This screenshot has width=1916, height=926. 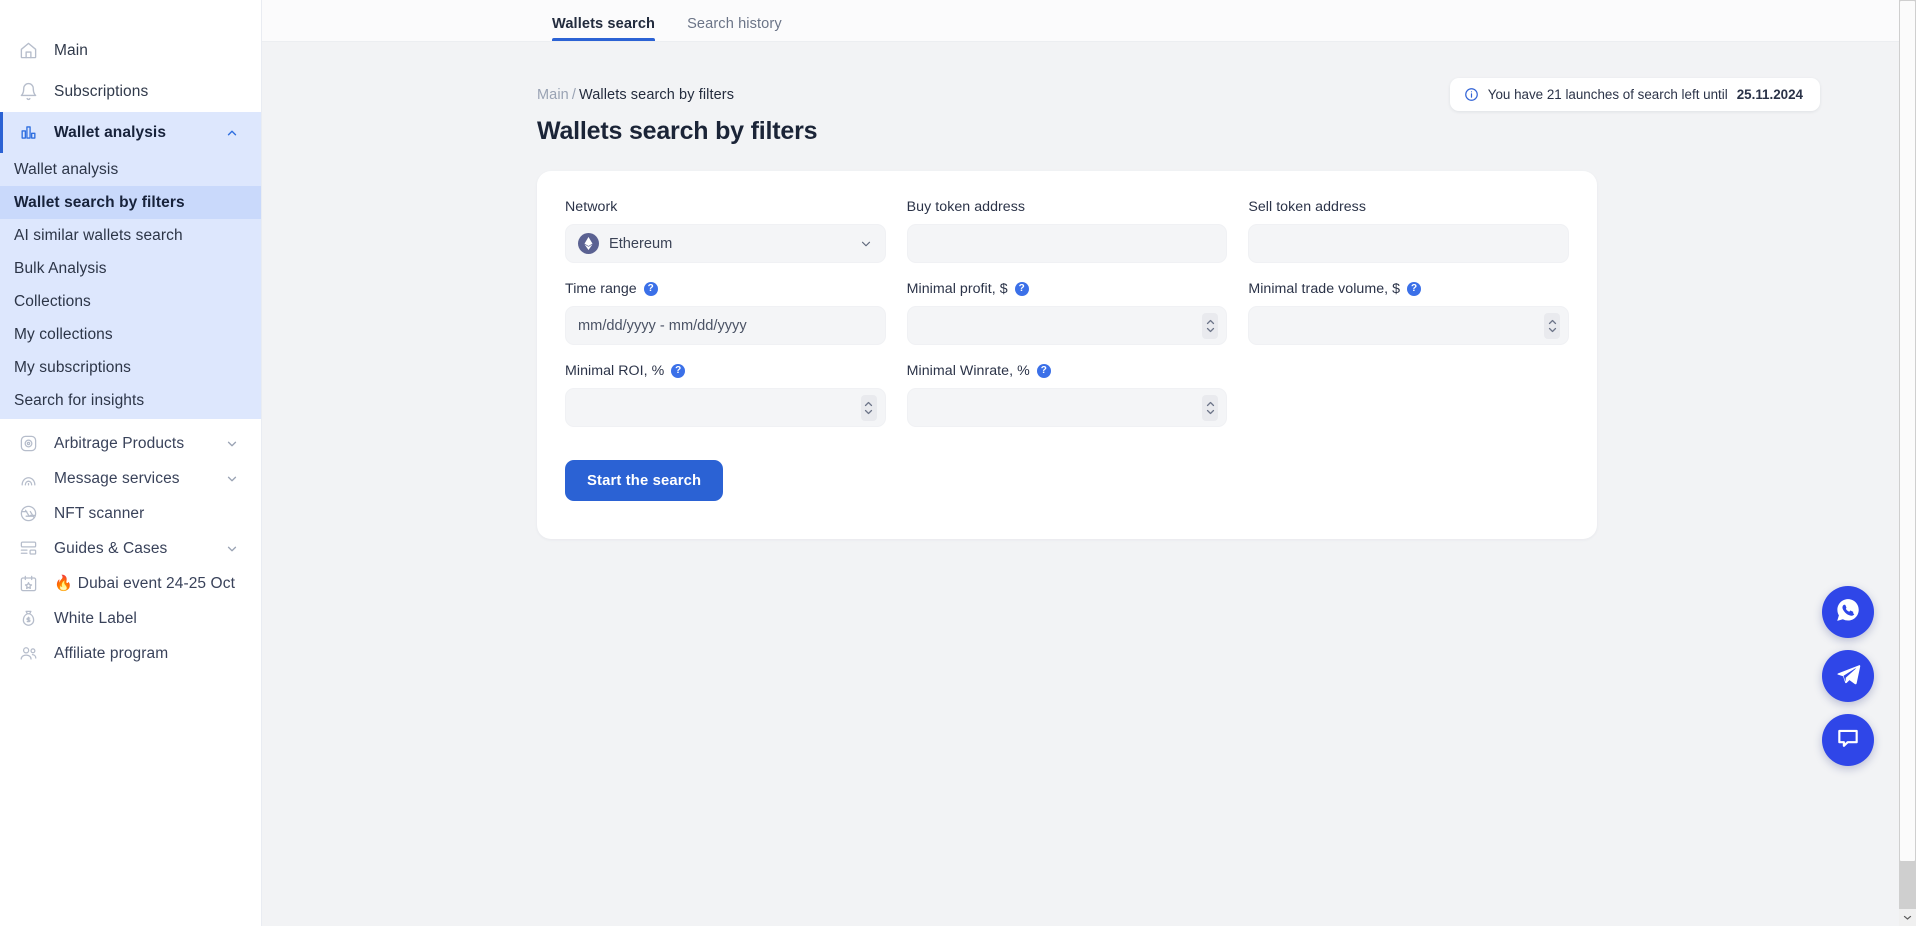 I want to click on field-time-range: Time range ? mm/dd/yyyy - mm/dd/yyyy, so click(x=725, y=313).